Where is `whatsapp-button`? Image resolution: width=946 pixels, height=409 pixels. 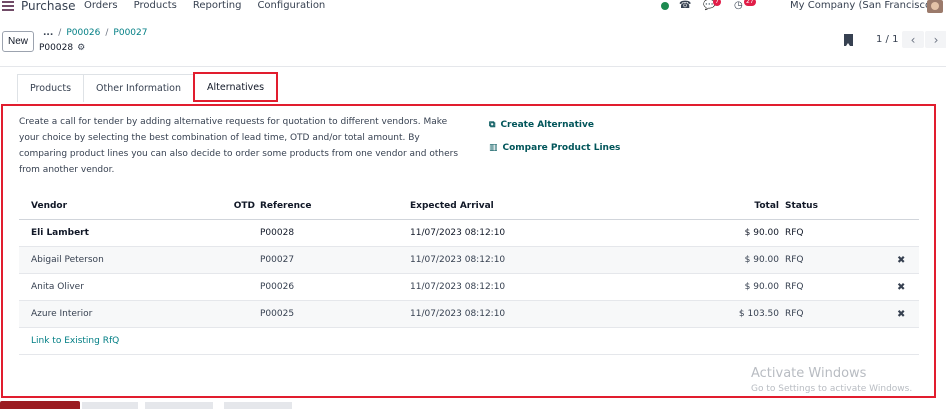
whatsapp-button is located at coordinates (179, 405).